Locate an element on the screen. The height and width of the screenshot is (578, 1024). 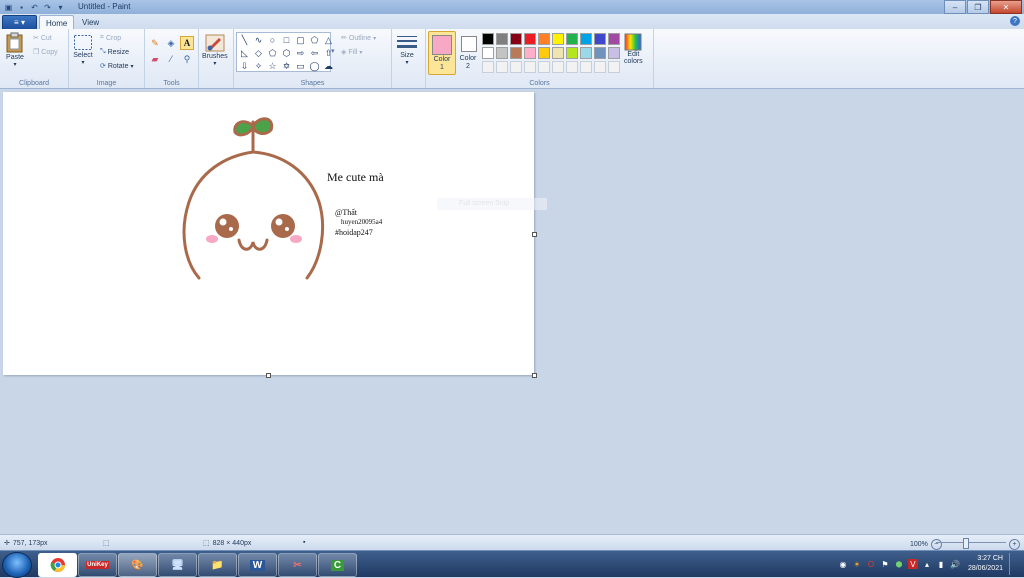
zoom-in-icon: + is located at coordinates (1014, 544).